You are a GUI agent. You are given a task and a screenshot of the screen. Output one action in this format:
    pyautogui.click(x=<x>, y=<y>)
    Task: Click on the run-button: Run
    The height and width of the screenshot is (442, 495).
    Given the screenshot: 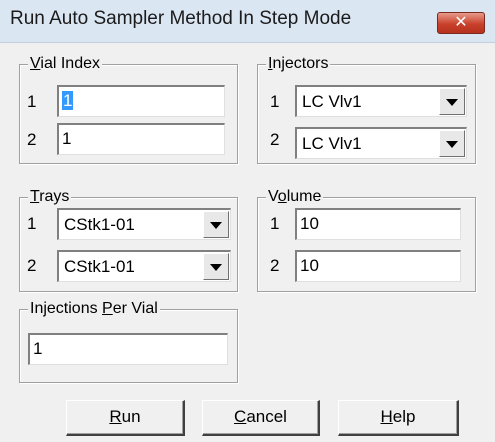 What is the action you would take?
    pyautogui.click(x=125, y=418)
    